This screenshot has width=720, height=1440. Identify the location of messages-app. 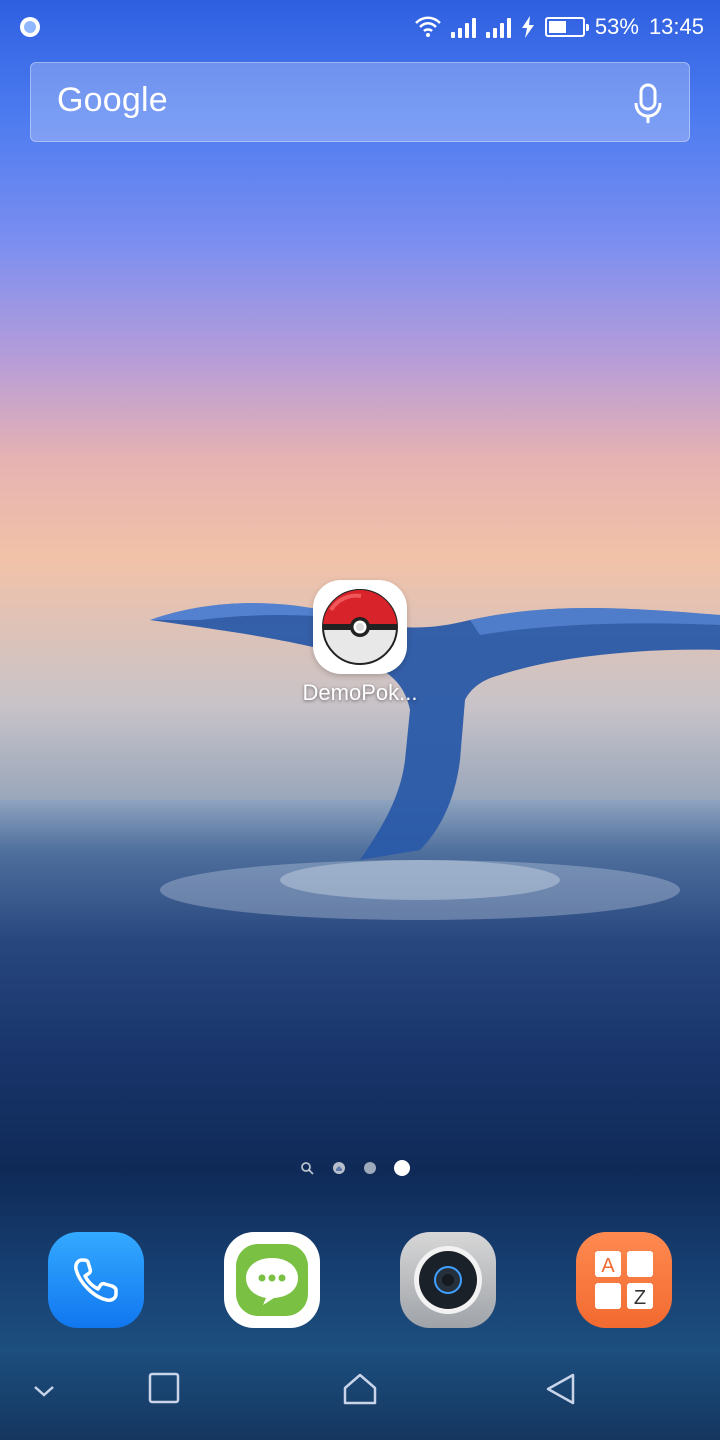
(272, 1280).